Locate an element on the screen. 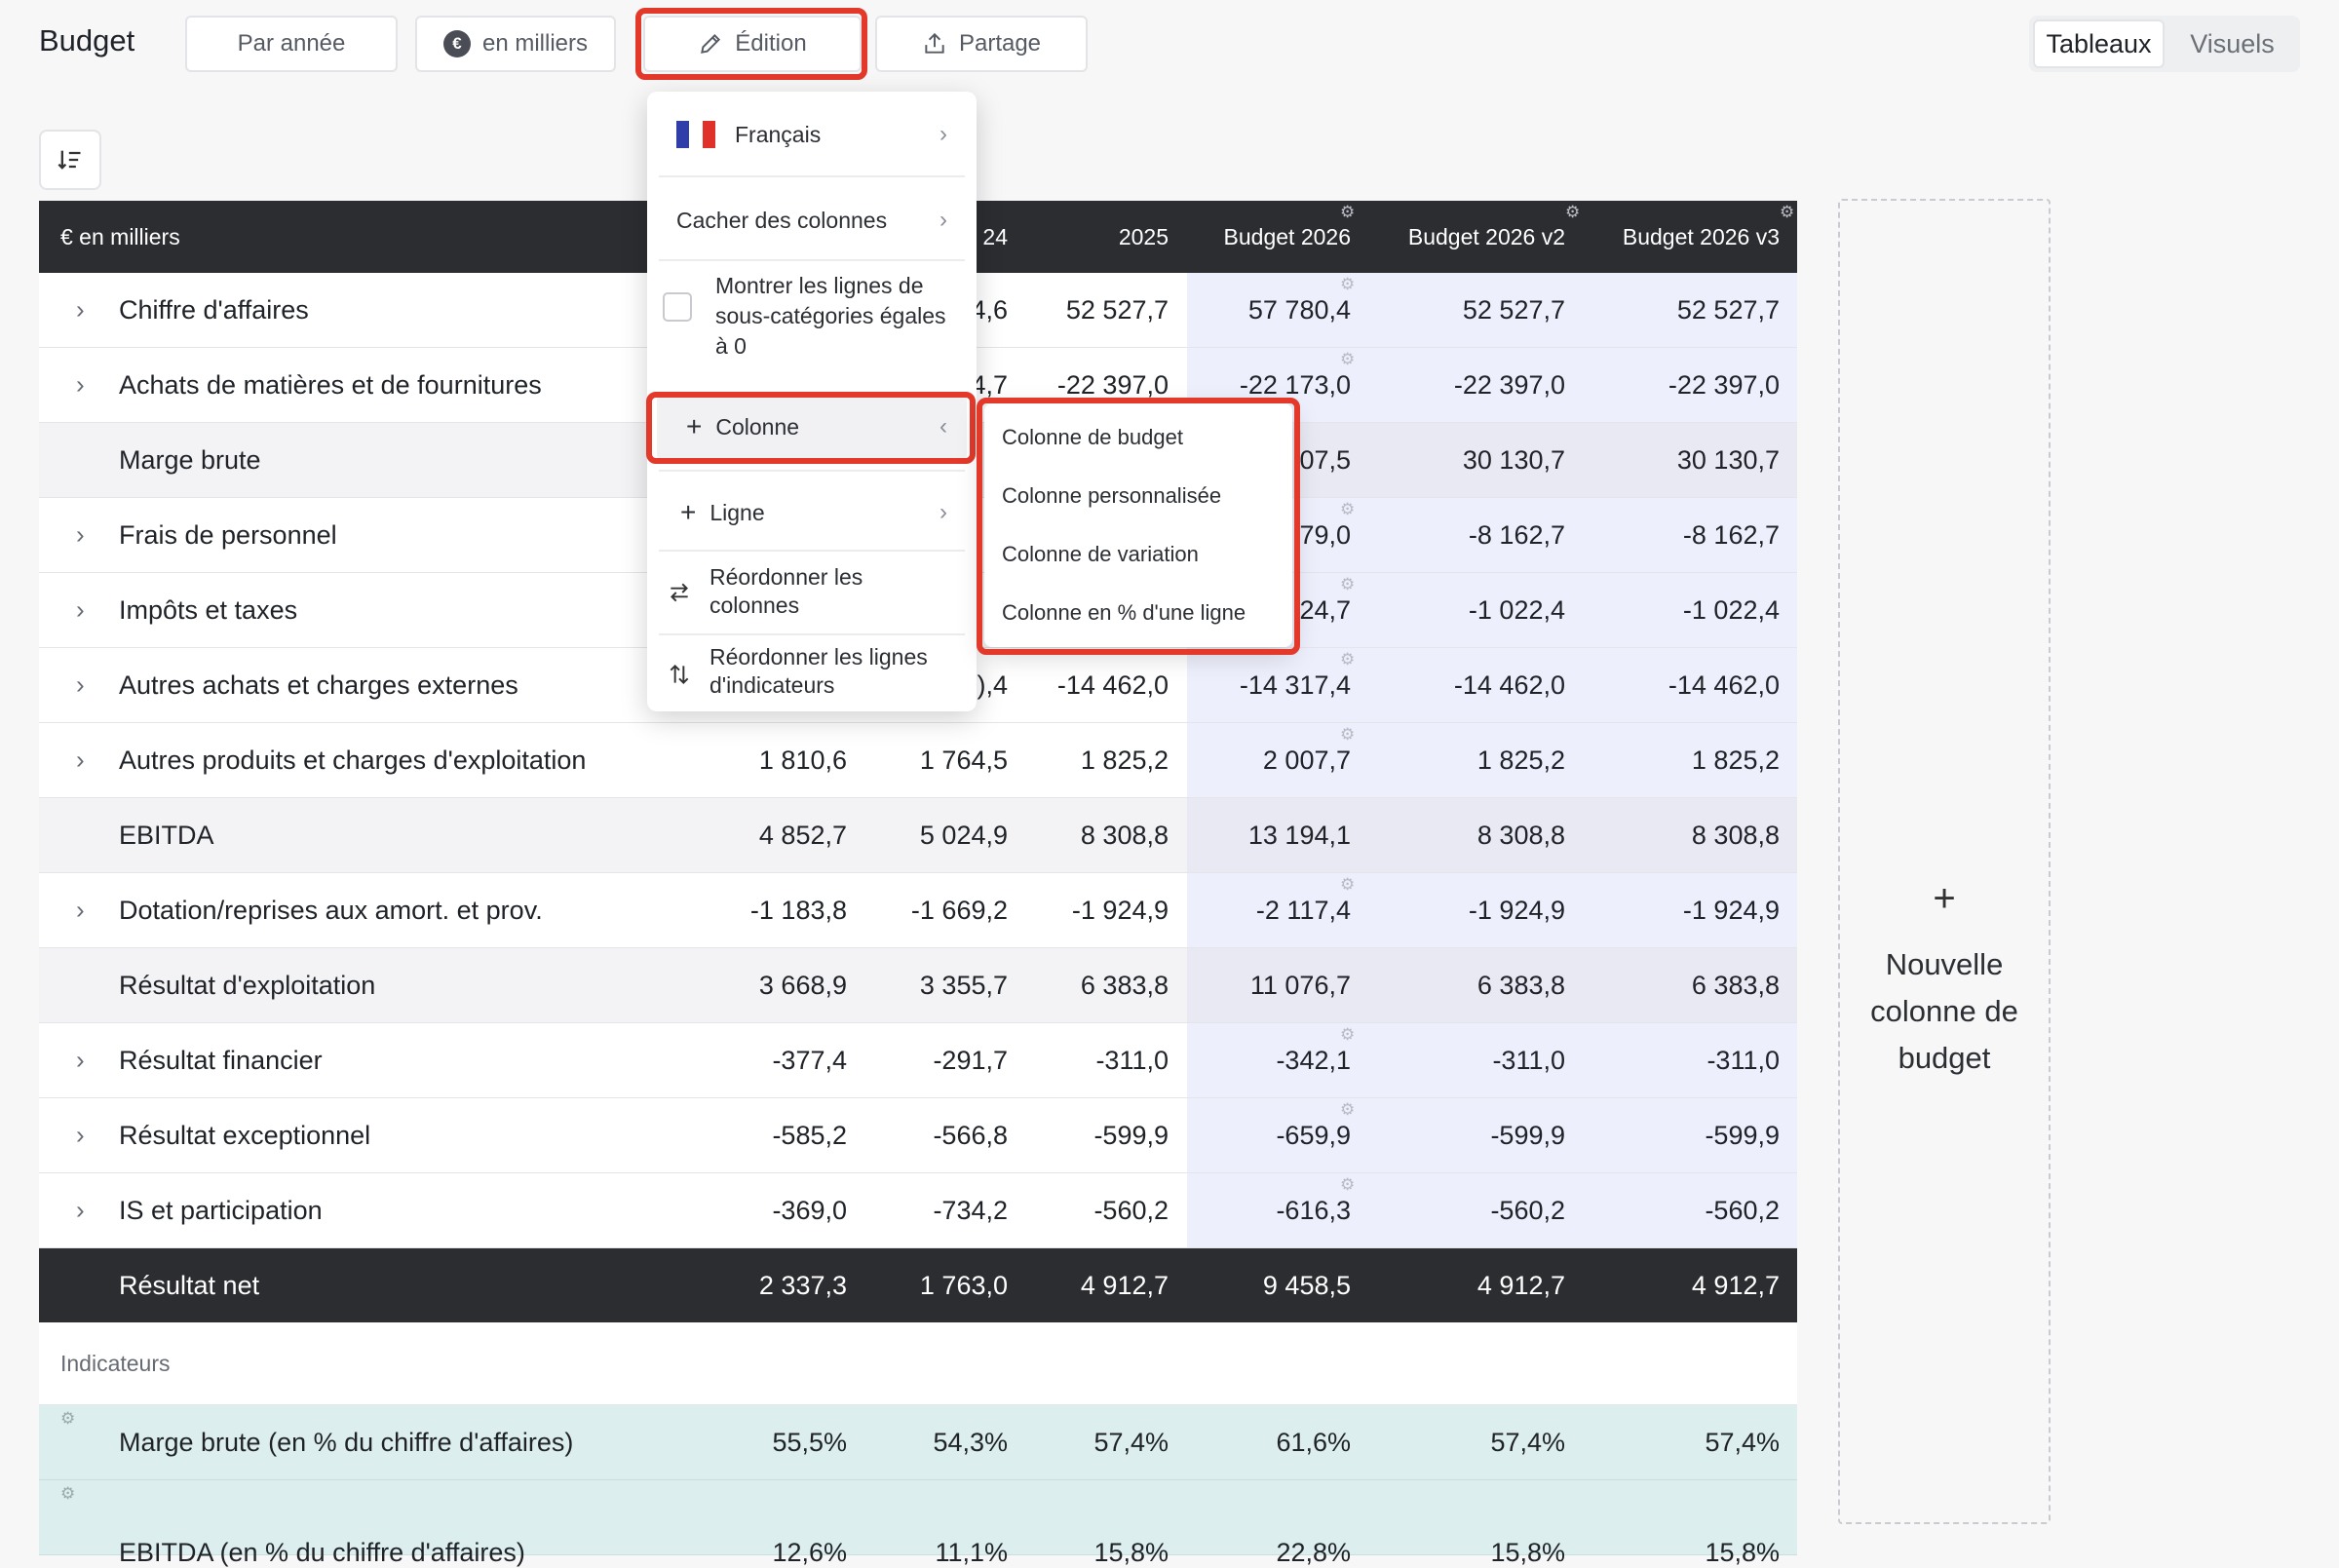 The height and width of the screenshot is (1568, 2339). cell: 11 076,7 is located at coordinates (1300, 985).